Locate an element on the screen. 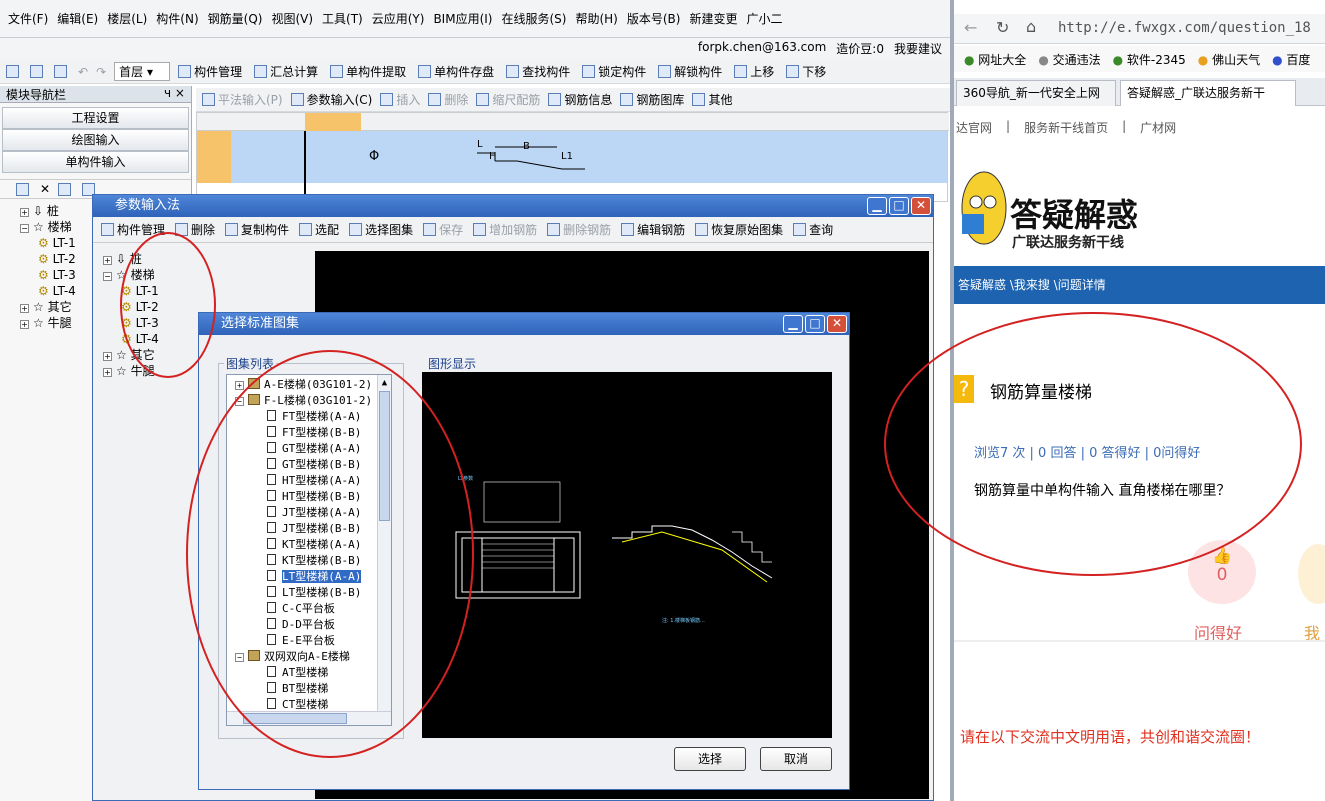 The width and height of the screenshot is (1325, 801). cancel-button: 取消 is located at coordinates (796, 759).